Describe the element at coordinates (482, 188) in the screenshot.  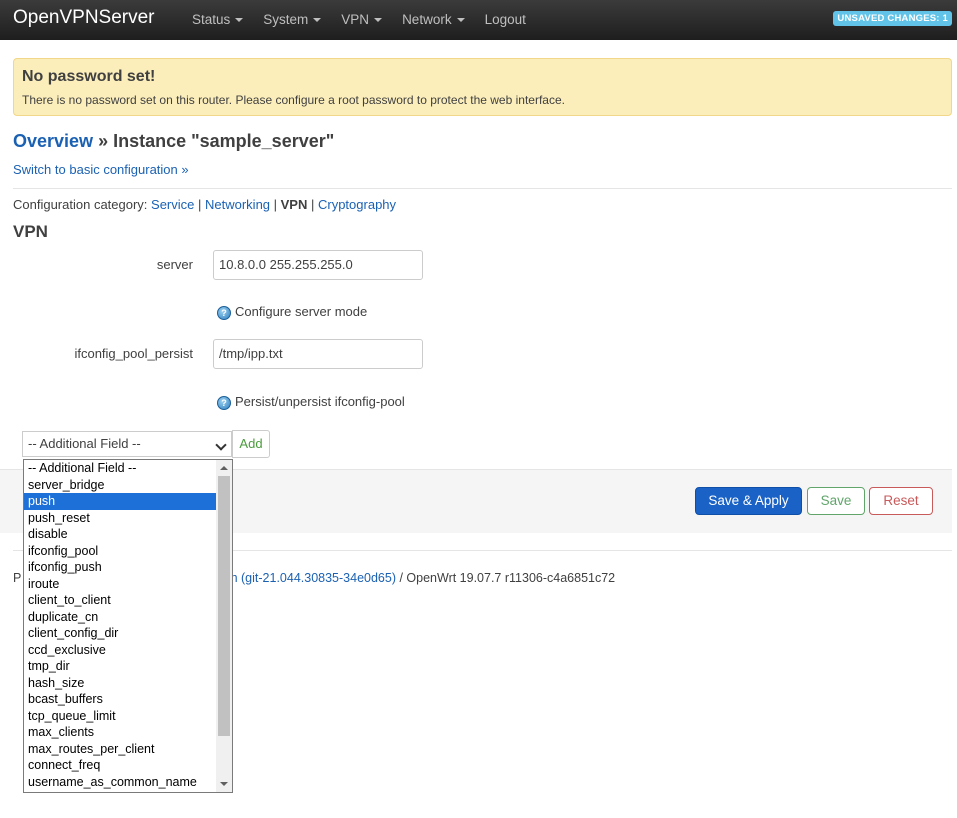
I see `divider` at that location.